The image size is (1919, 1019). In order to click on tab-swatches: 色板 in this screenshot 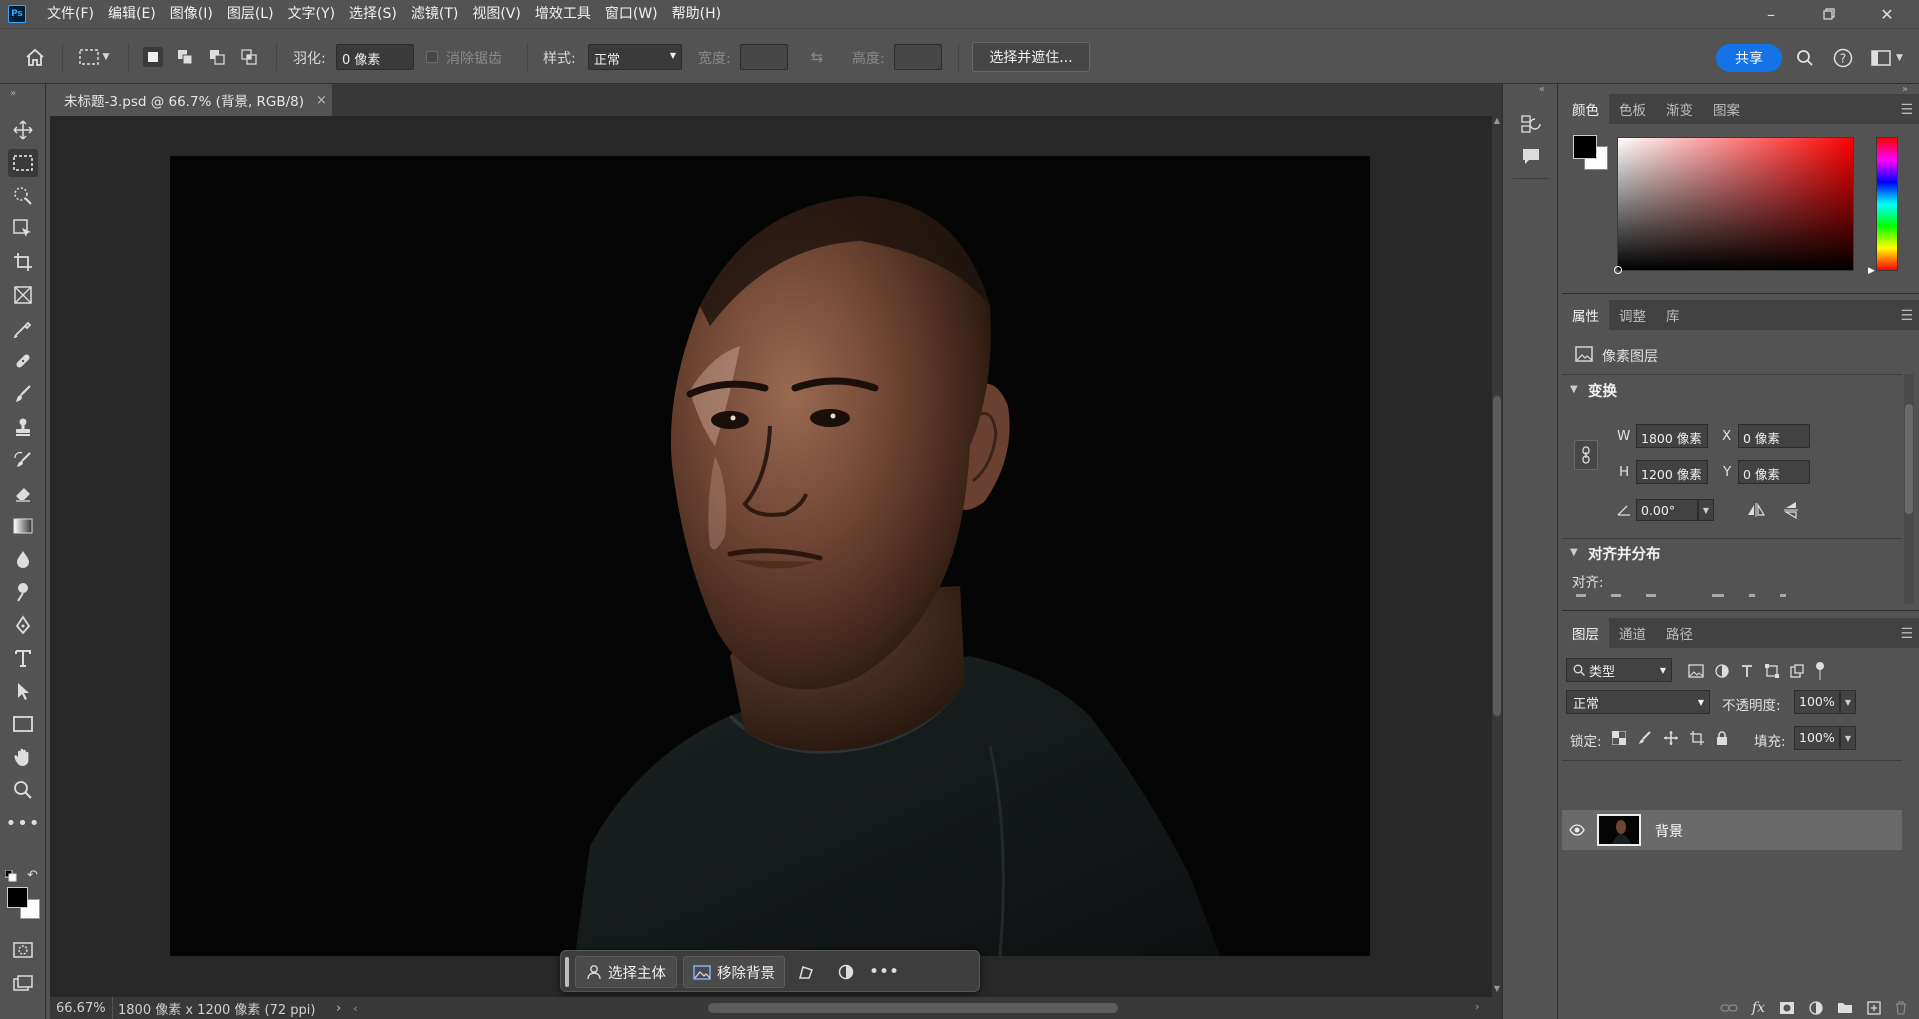, I will do `click(1632, 109)`.